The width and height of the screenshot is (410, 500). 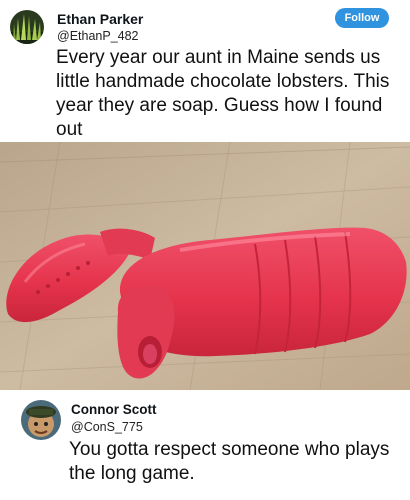 I want to click on author-name: Ethan Parker, so click(x=100, y=19).